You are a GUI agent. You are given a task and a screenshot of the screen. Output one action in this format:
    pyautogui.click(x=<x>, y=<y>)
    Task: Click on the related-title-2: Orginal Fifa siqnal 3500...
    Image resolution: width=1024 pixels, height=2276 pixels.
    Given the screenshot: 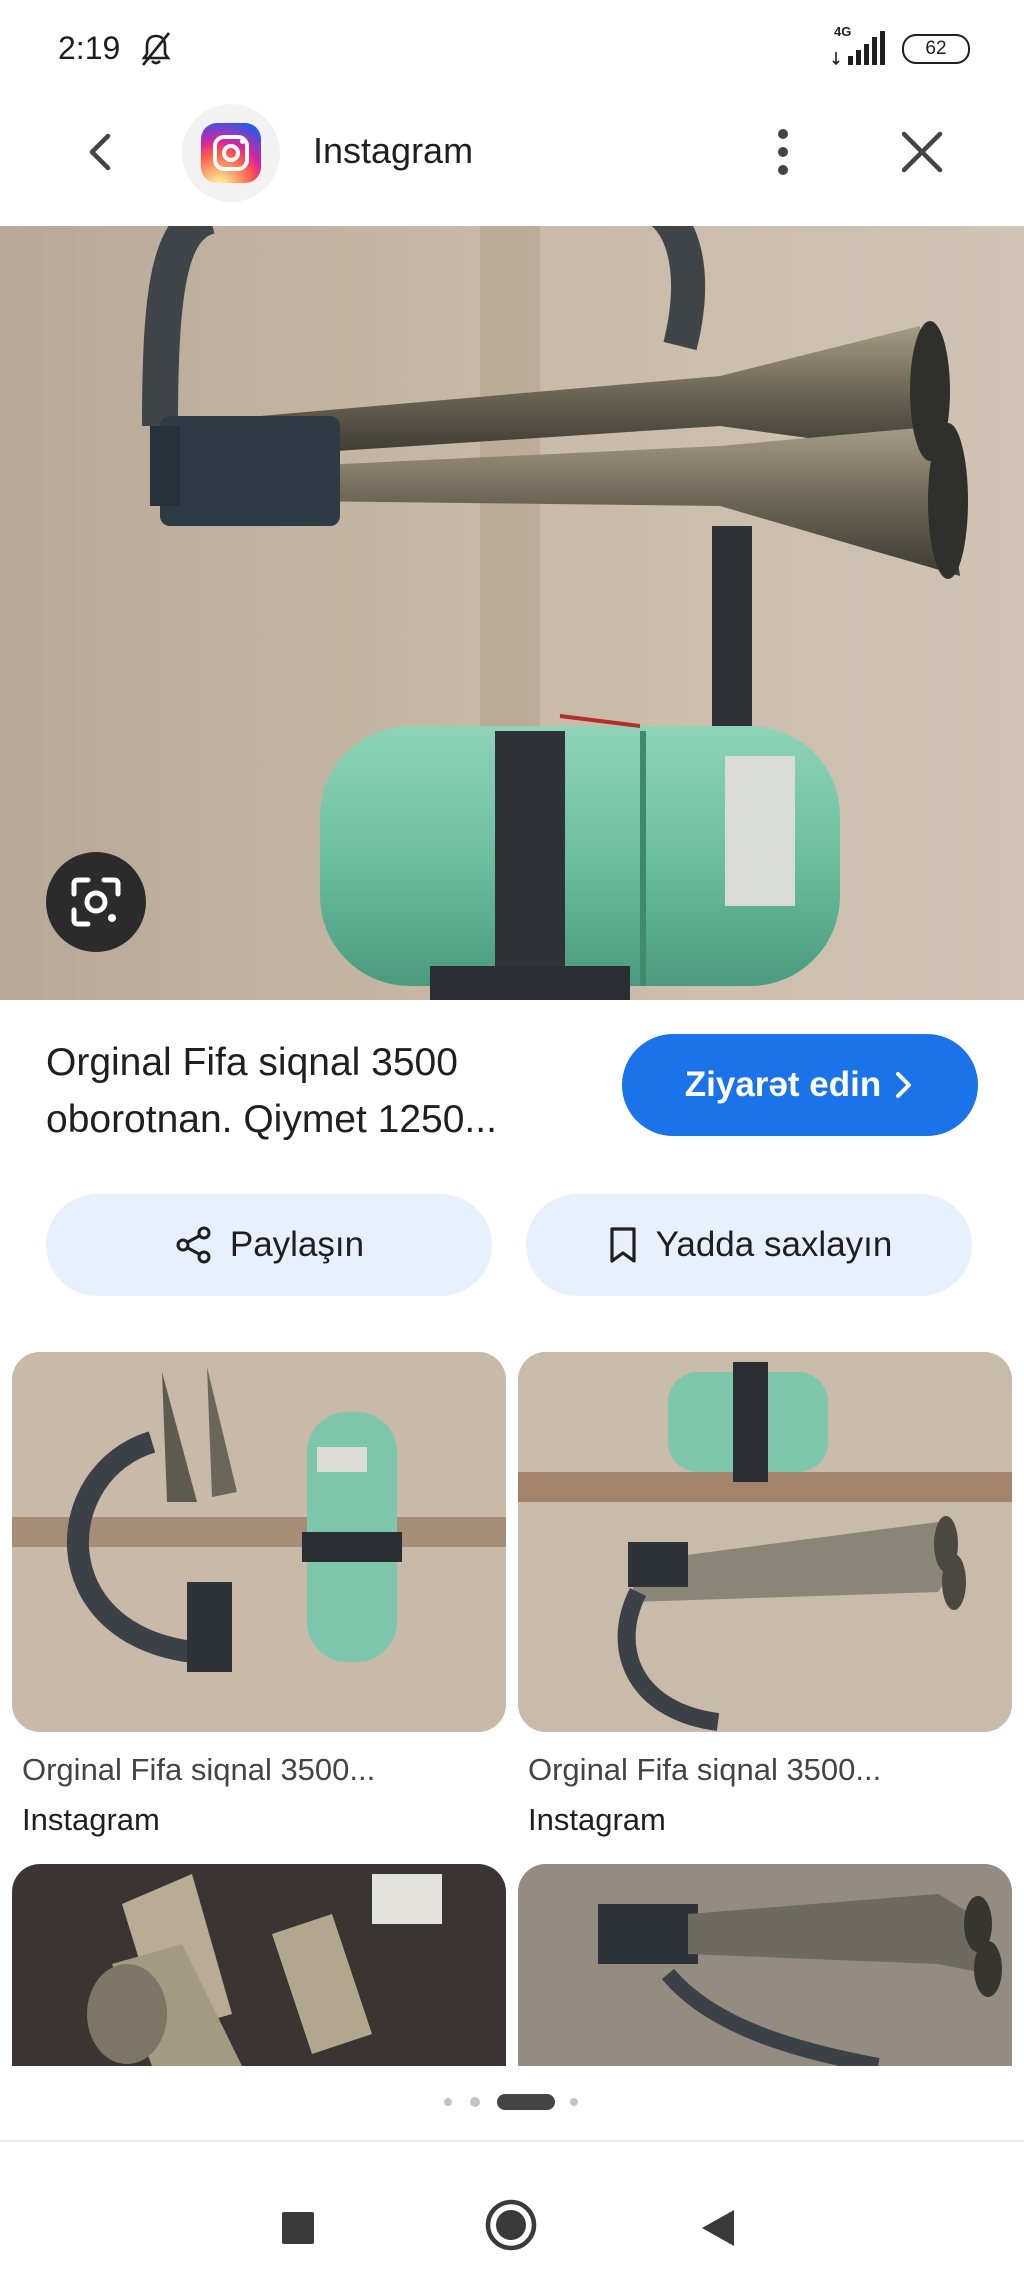 What is the action you would take?
    pyautogui.click(x=704, y=1770)
    